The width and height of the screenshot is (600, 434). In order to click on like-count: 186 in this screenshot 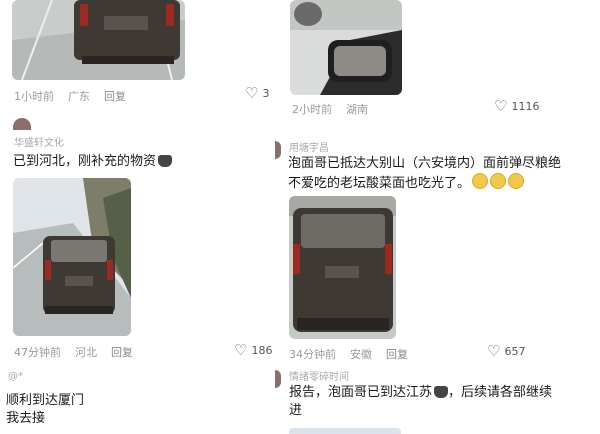, I will do `click(262, 350)`.